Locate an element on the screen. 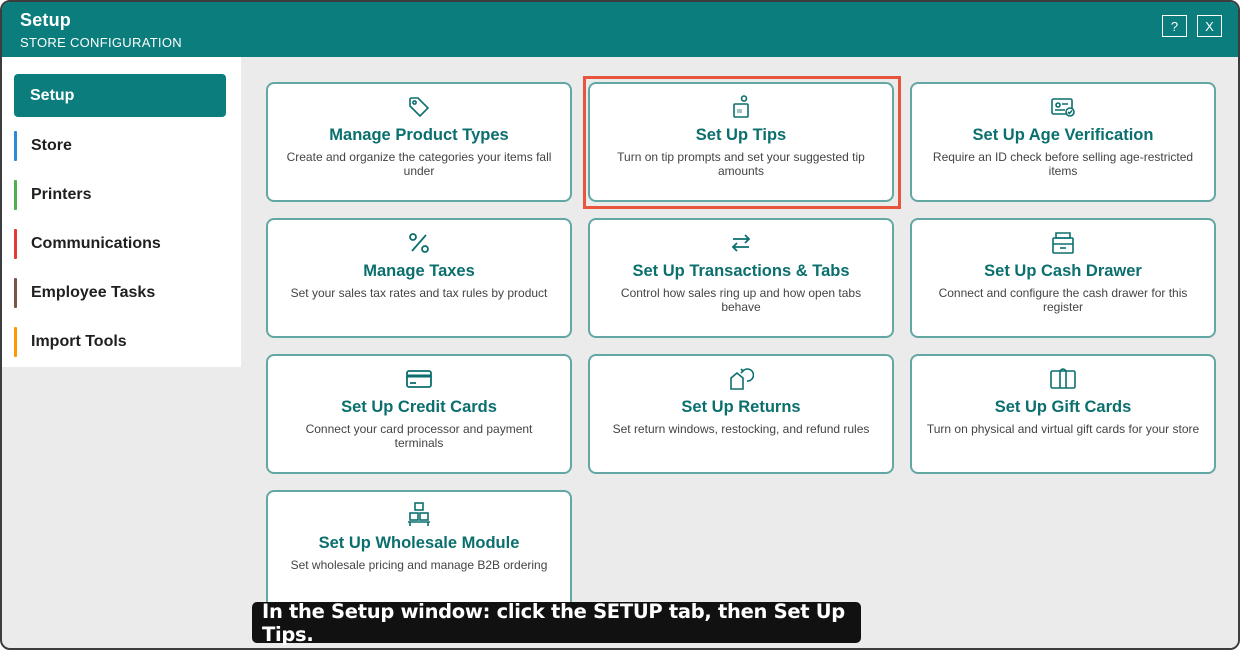  sidebar-item-label: Printers is located at coordinates (61, 194).